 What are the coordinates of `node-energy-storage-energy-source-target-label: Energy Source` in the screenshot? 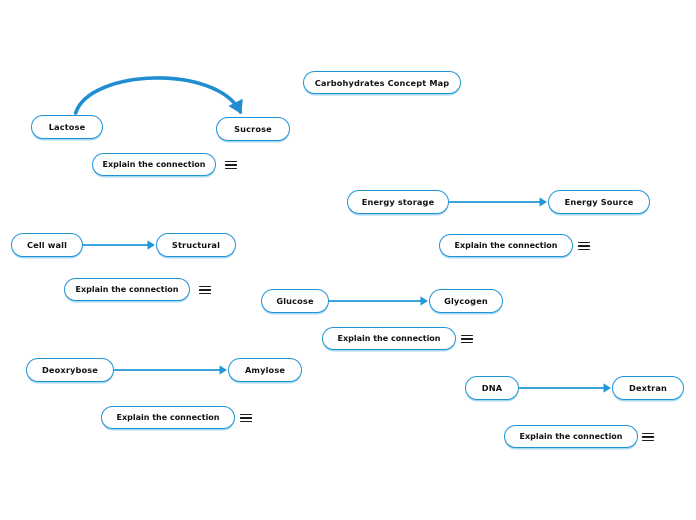 It's located at (599, 202).